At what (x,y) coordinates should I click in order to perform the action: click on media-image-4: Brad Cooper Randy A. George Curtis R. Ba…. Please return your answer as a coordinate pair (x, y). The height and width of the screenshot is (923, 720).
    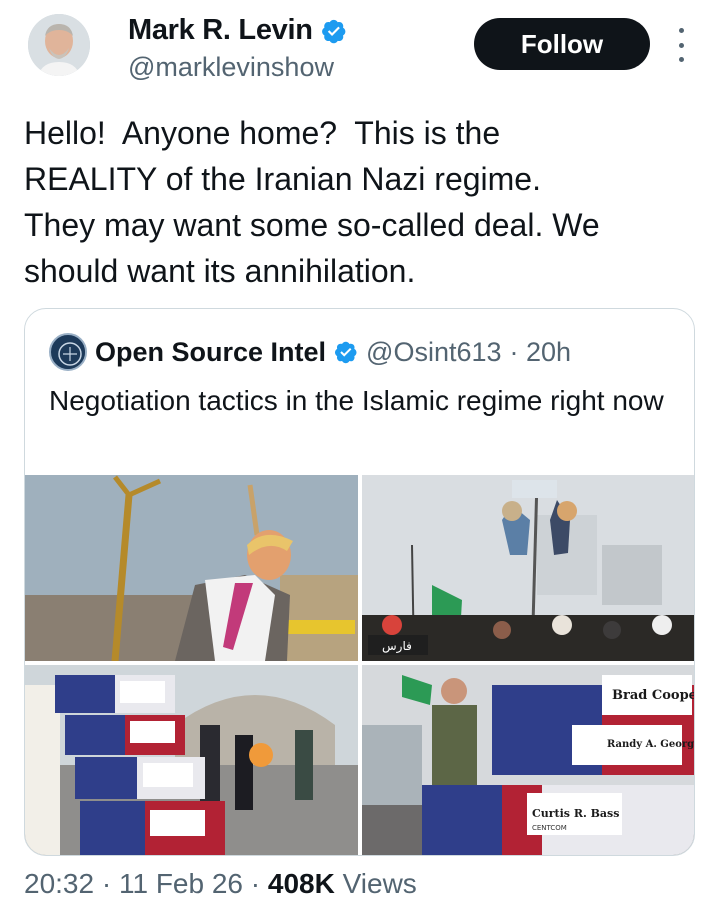
    Looking at the image, I should click on (528, 760).